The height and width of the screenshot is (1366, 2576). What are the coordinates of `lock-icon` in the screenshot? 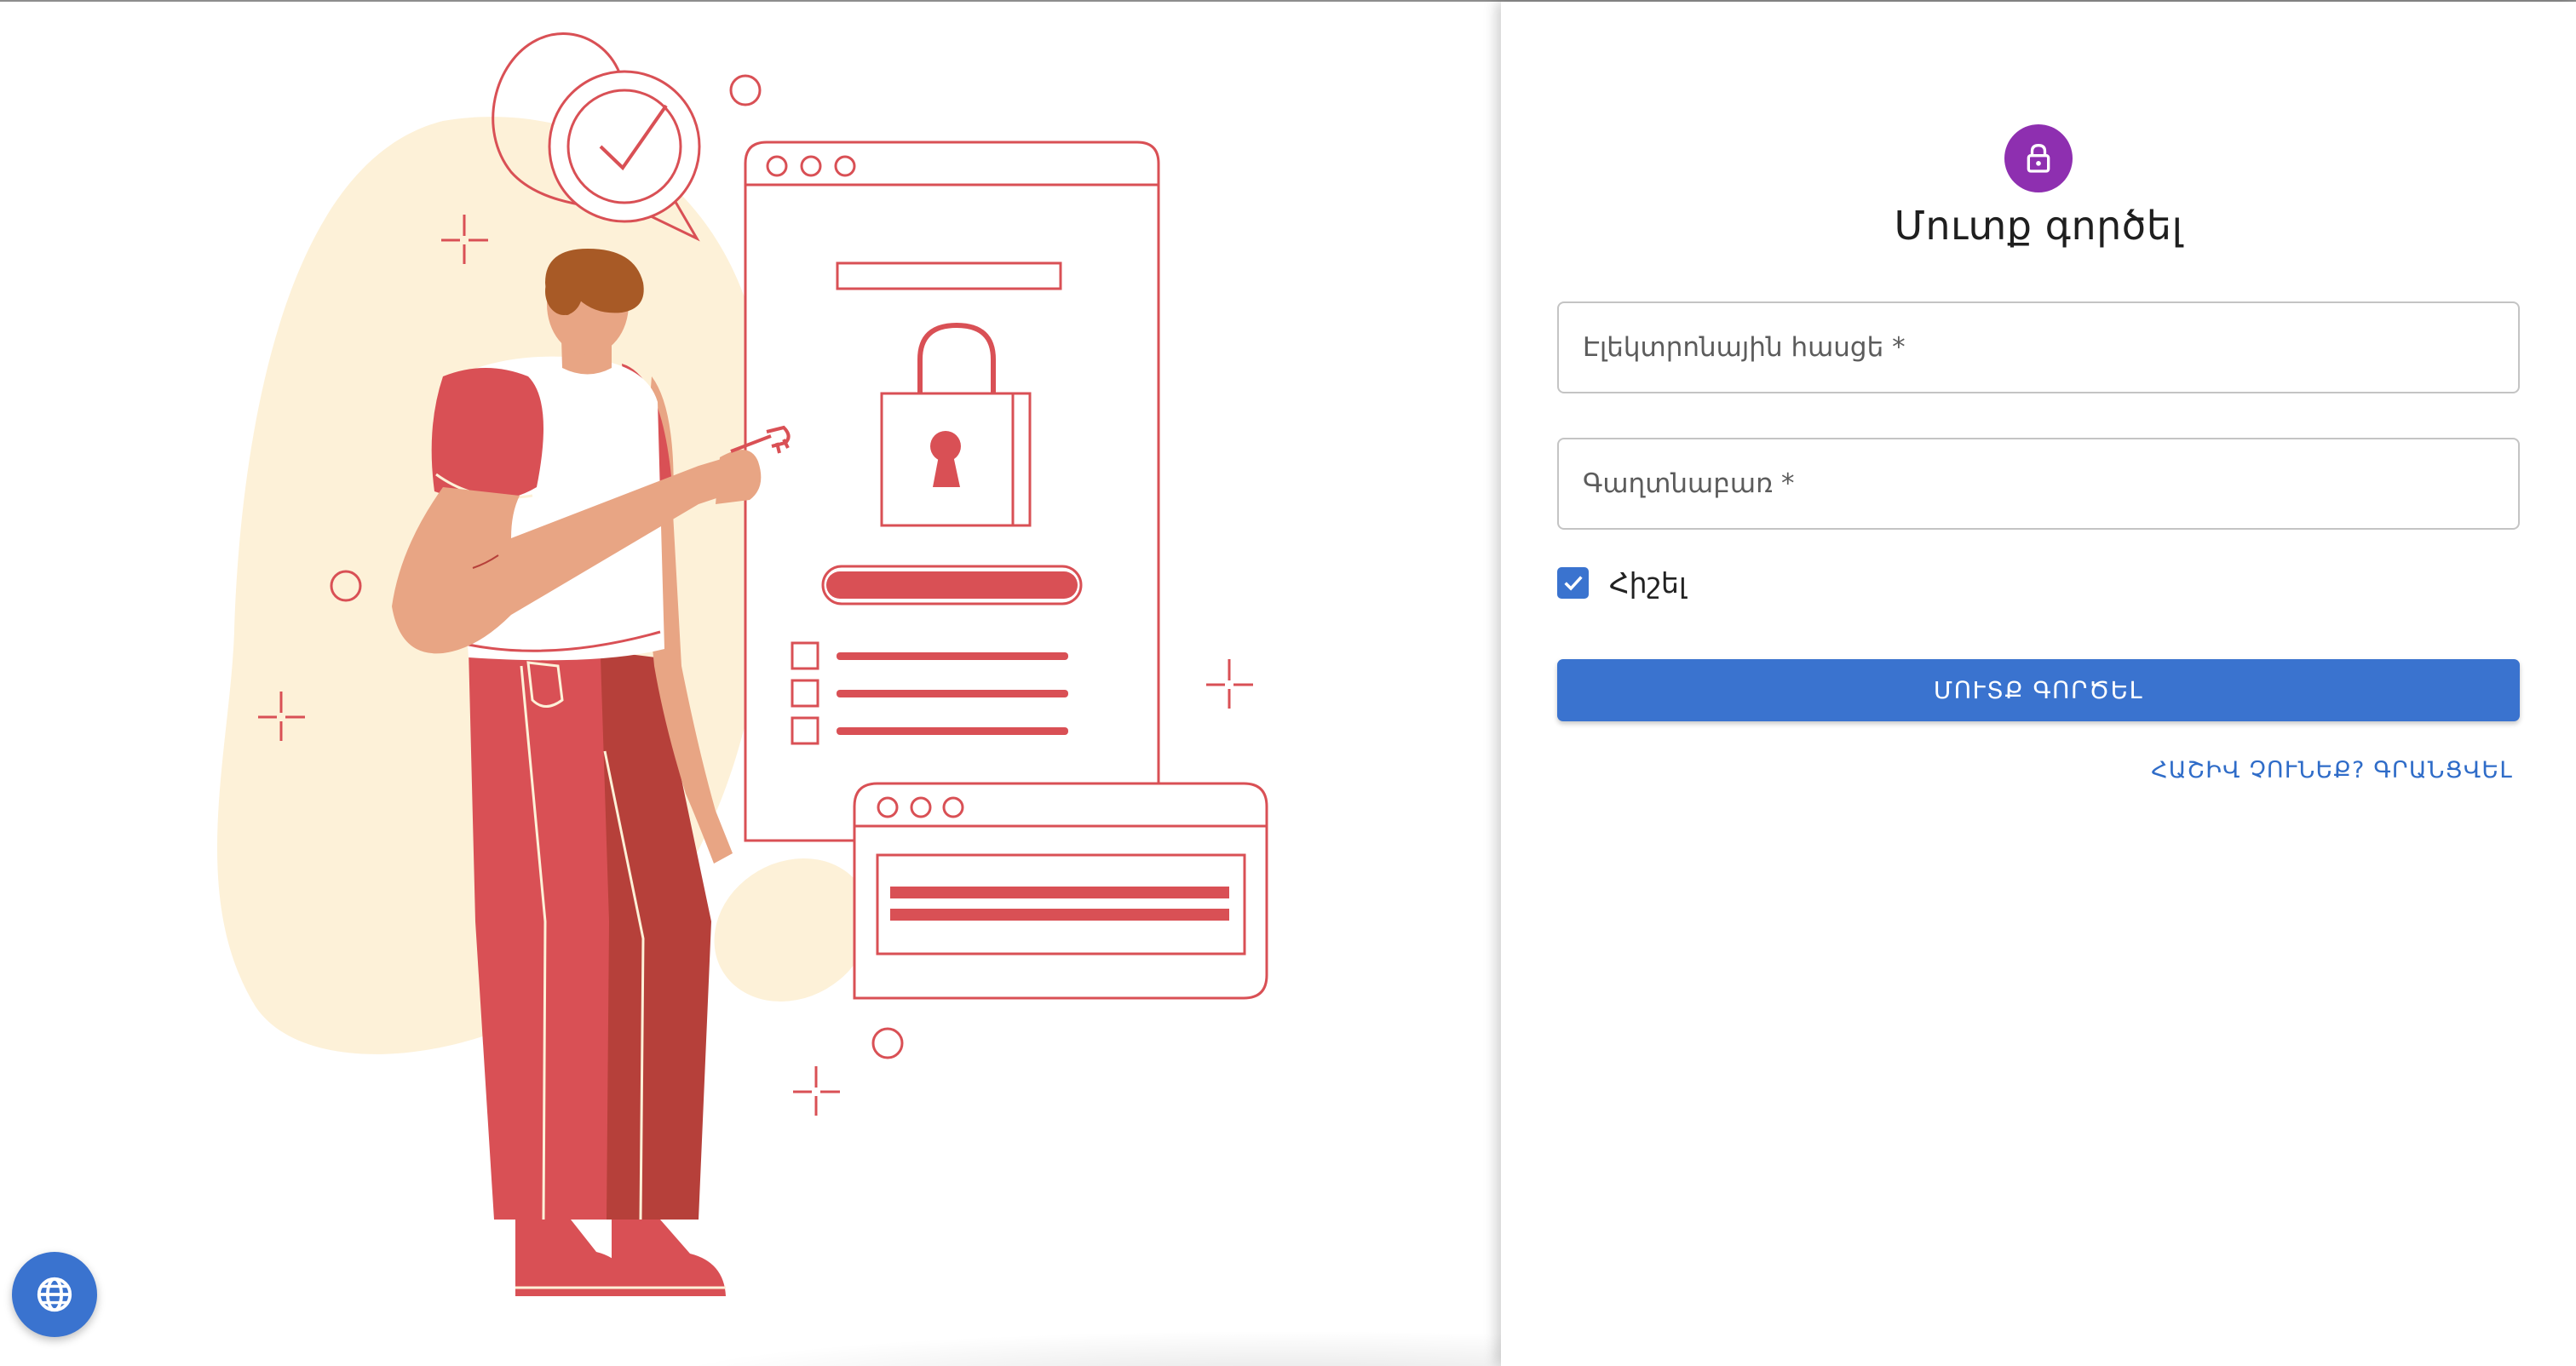 It's located at (2039, 158).